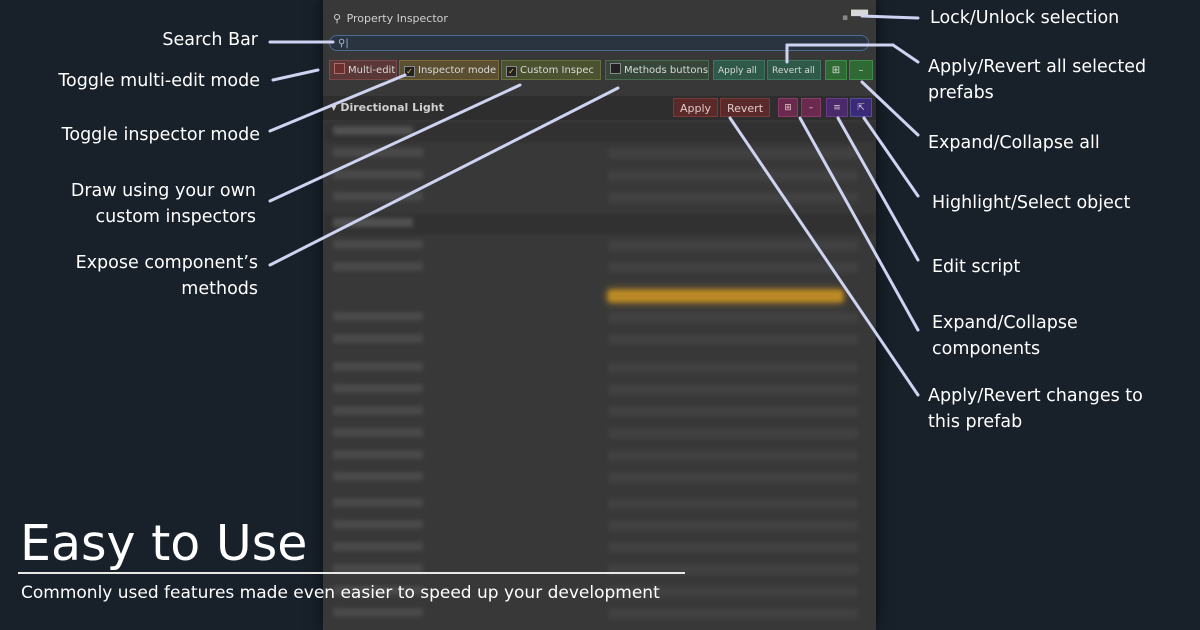 This screenshot has width=1200, height=630. What do you see at coordinates (861, 70) in the screenshot?
I see `collapse-all-button: –` at bounding box center [861, 70].